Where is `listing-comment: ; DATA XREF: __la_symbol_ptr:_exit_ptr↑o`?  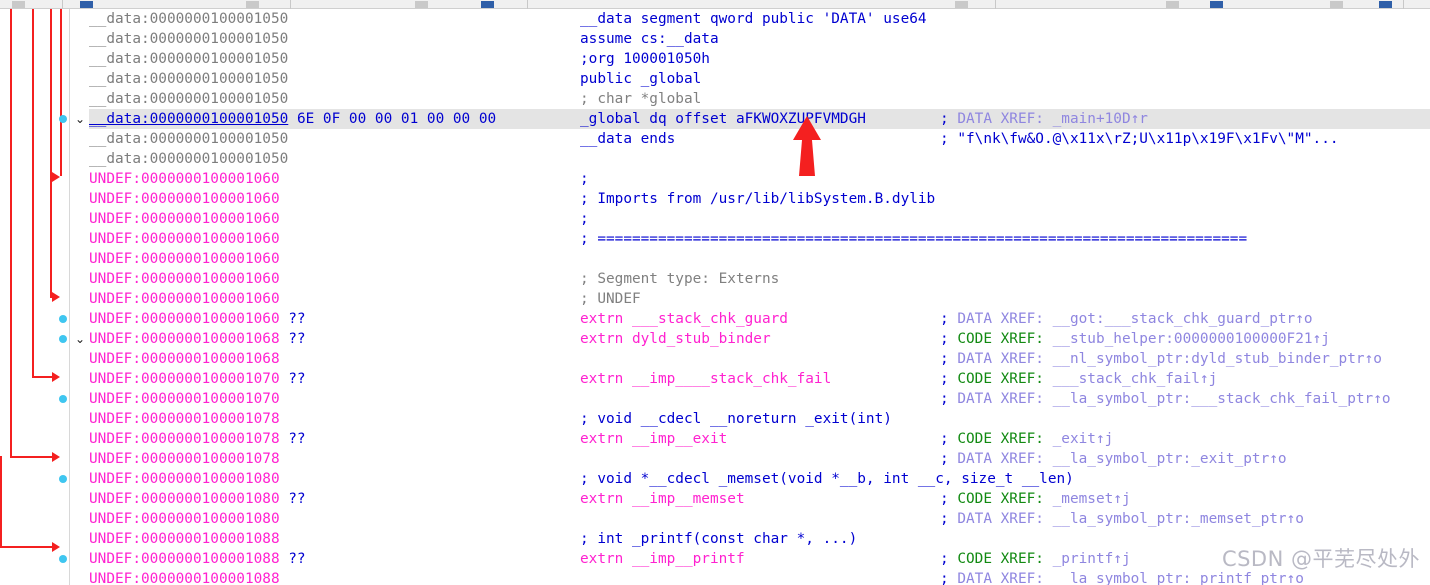 listing-comment: ; DATA XREF: __la_symbol_ptr:_exit_ptr↑o is located at coordinates (1113, 459).